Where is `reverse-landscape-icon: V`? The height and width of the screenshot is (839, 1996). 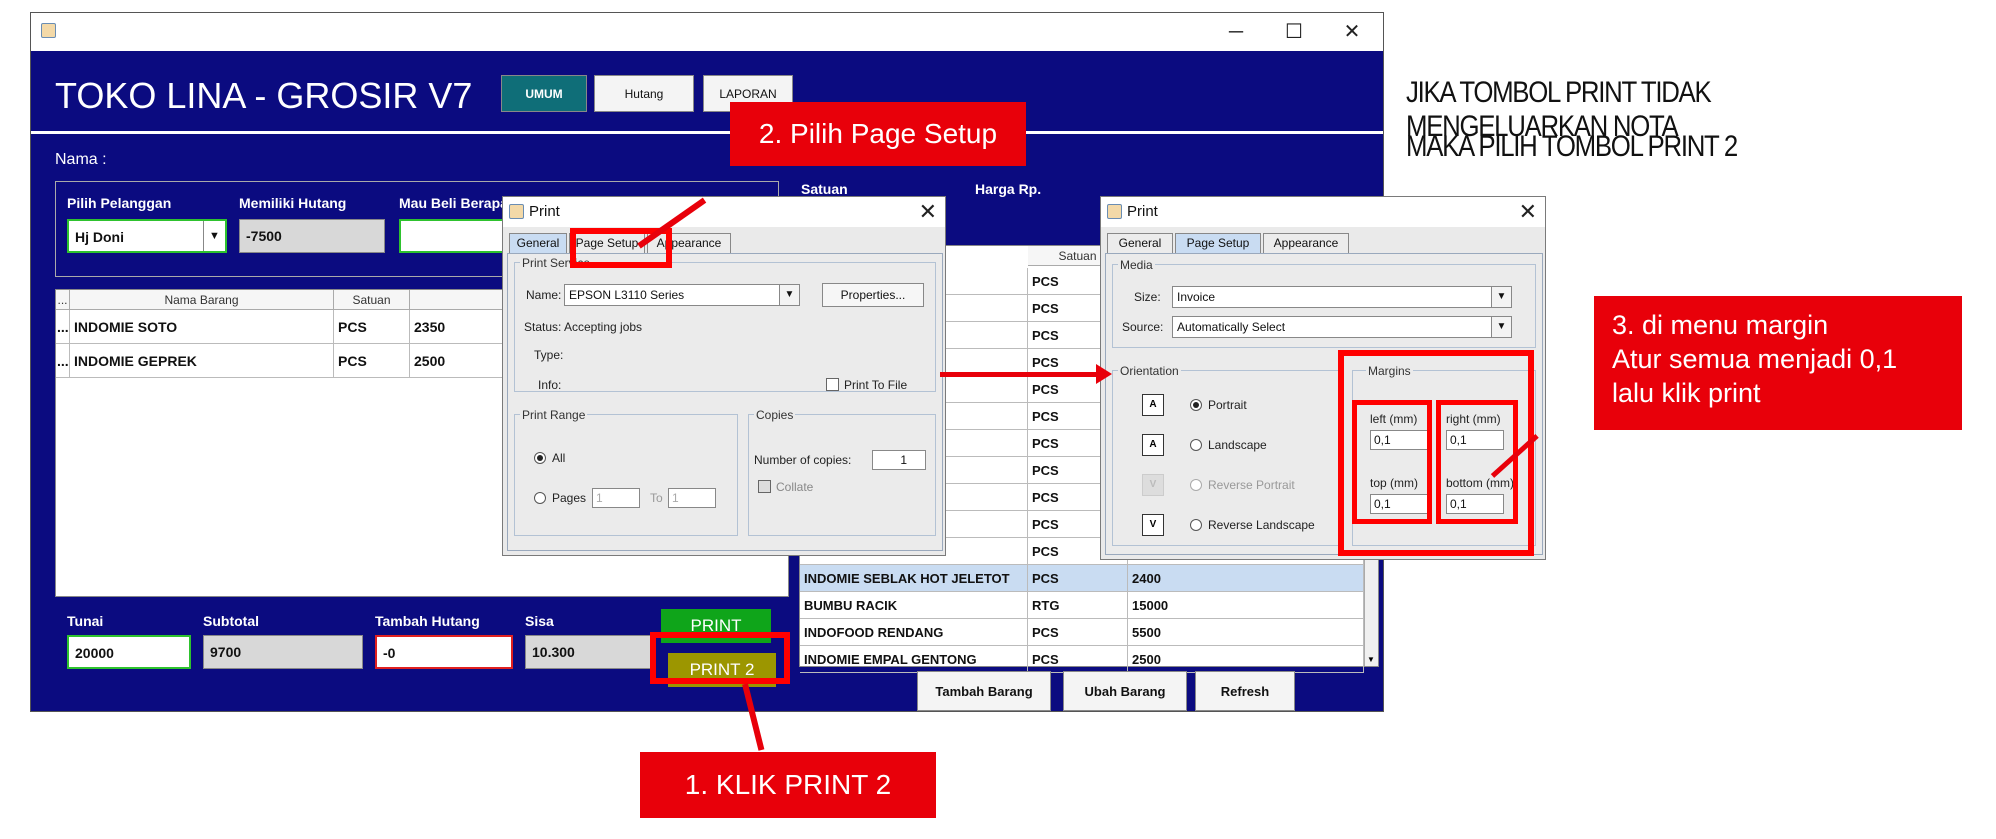
reverse-landscape-icon: V is located at coordinates (1153, 525).